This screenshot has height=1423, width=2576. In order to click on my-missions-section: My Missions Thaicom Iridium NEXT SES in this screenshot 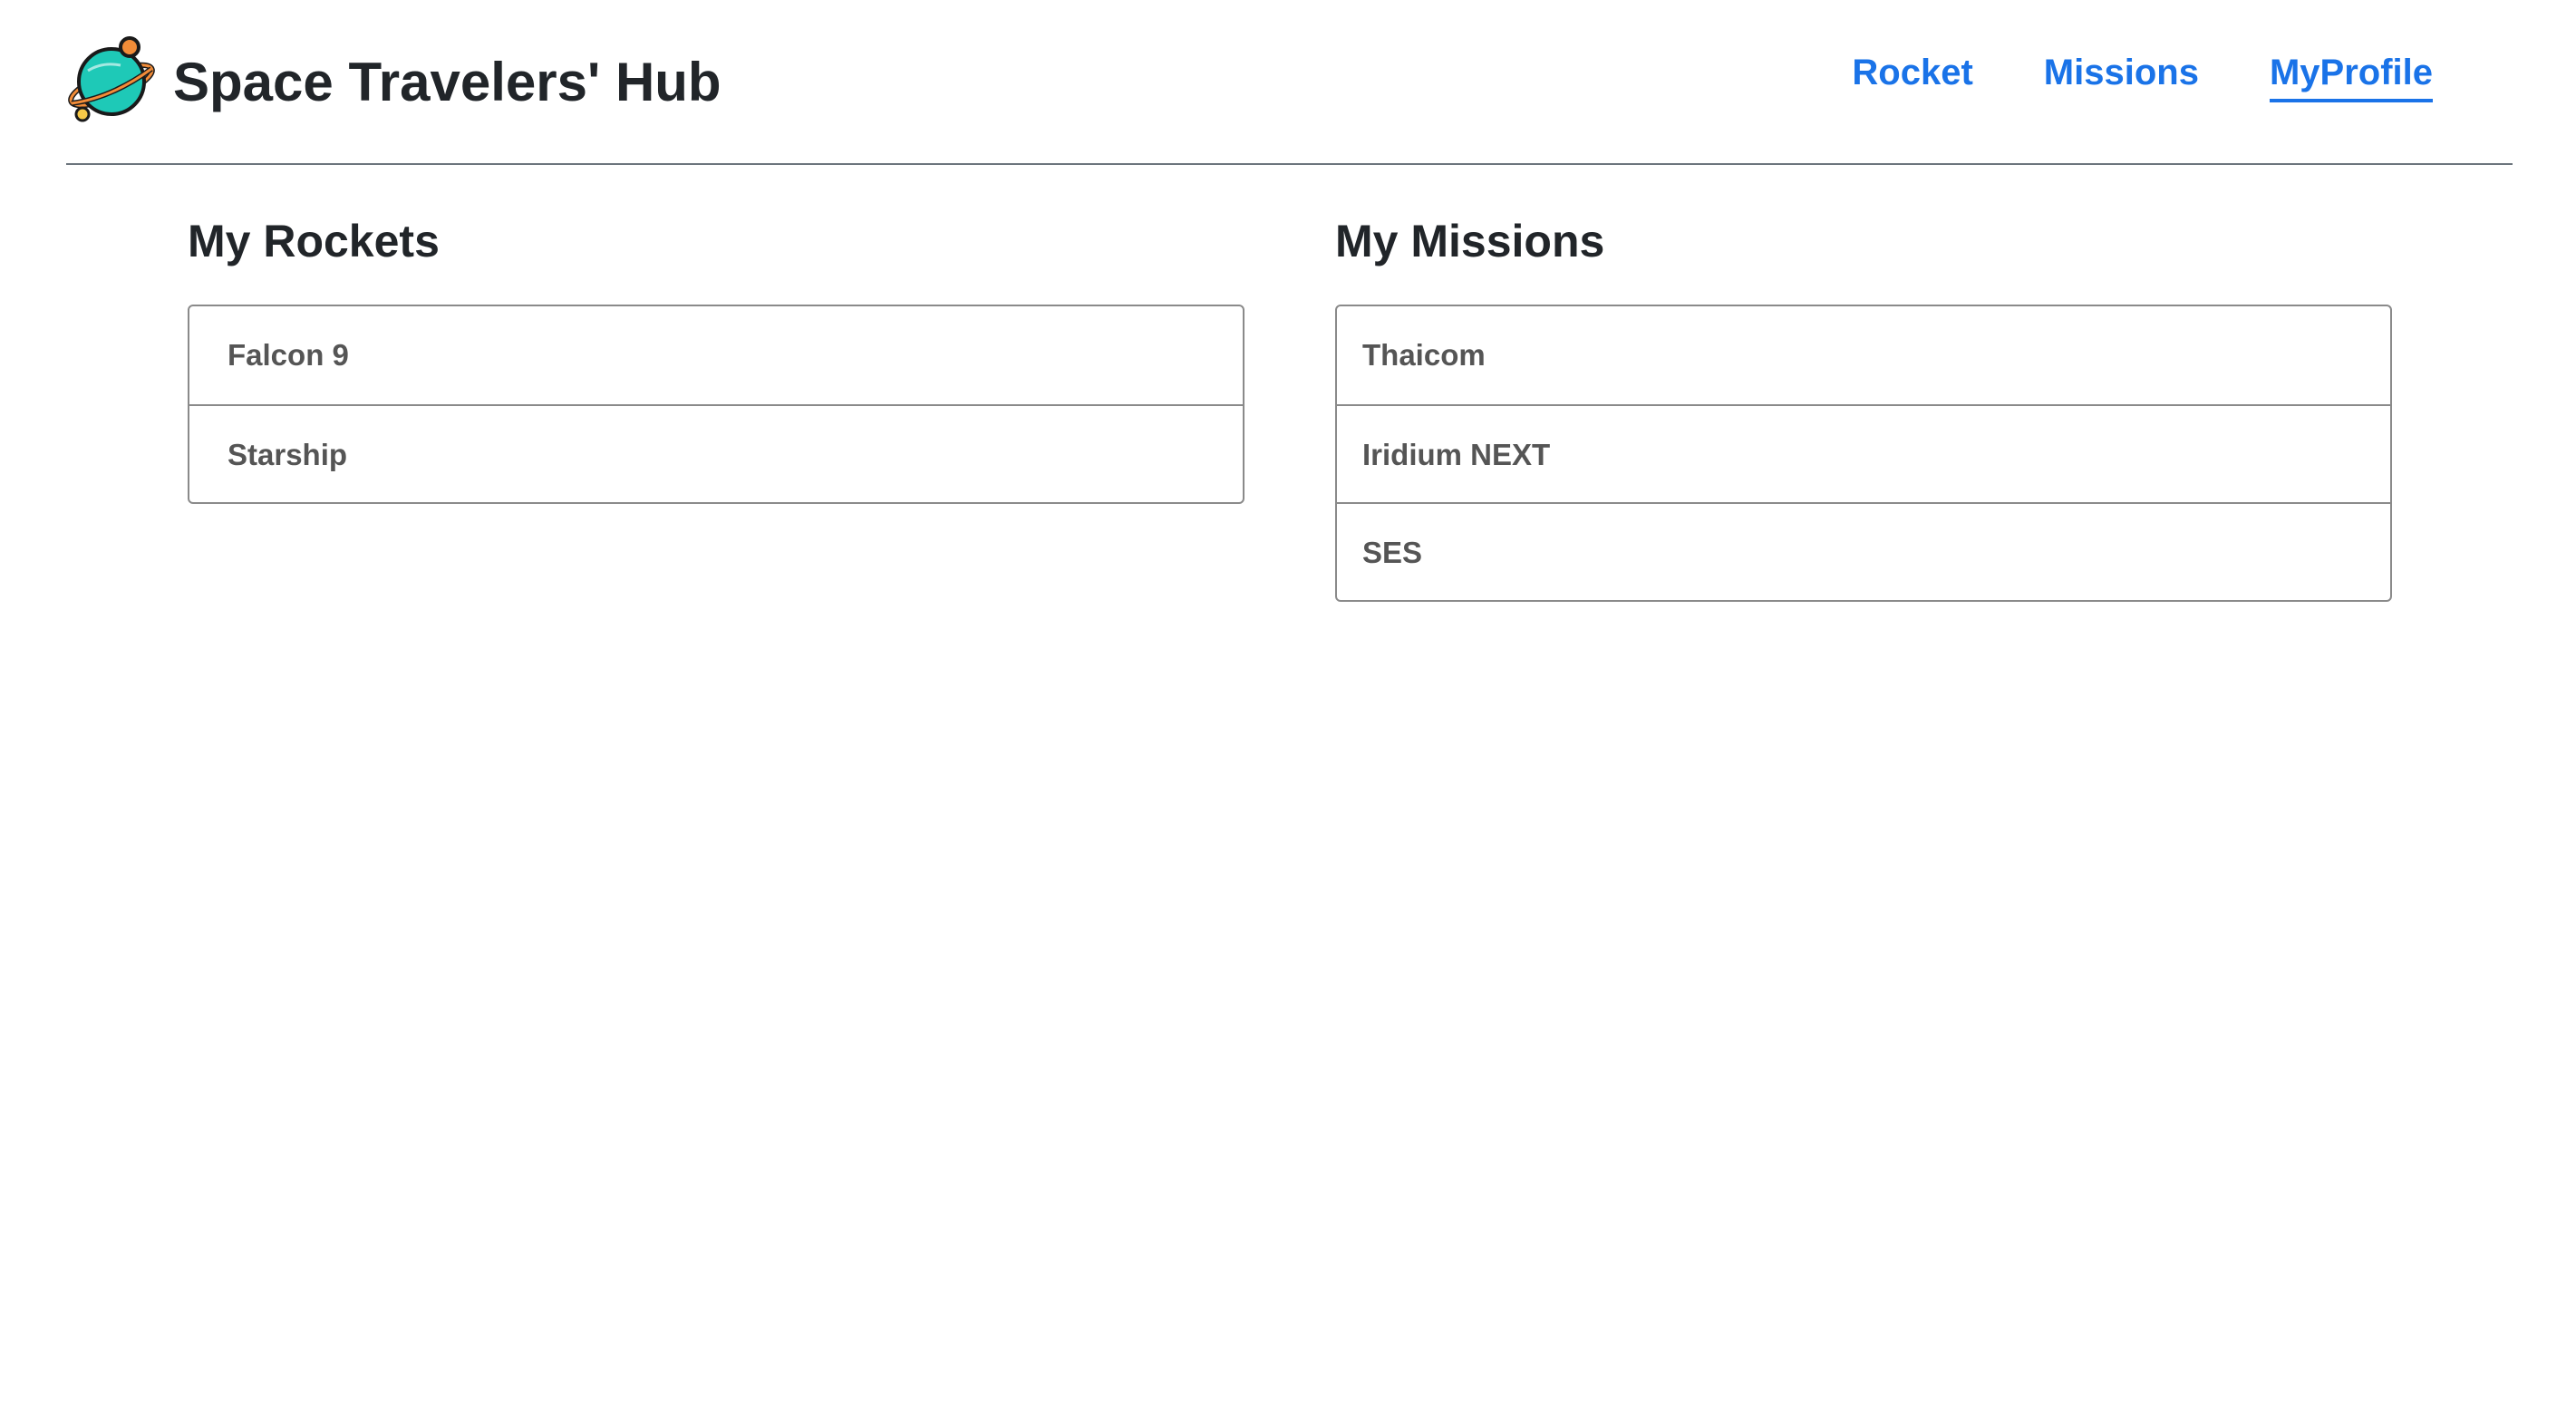, I will do `click(1863, 405)`.